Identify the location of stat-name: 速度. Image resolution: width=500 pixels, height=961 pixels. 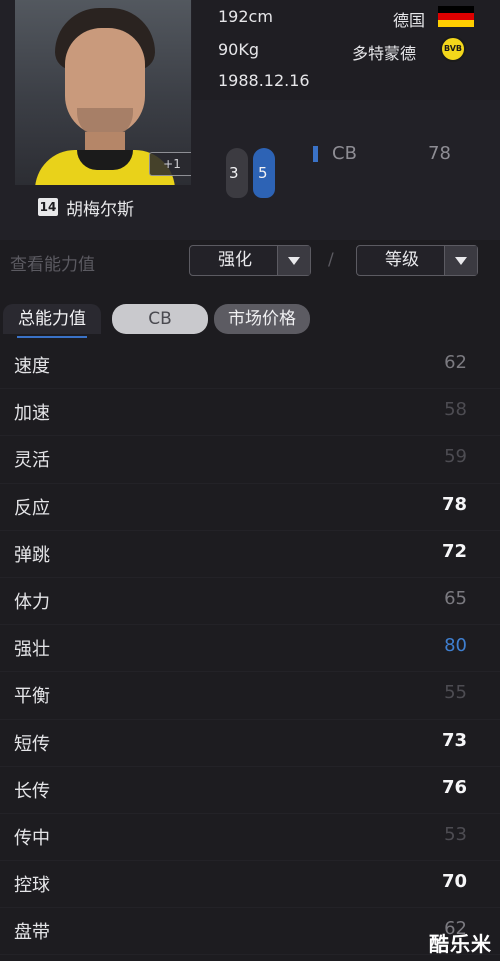
(32, 366).